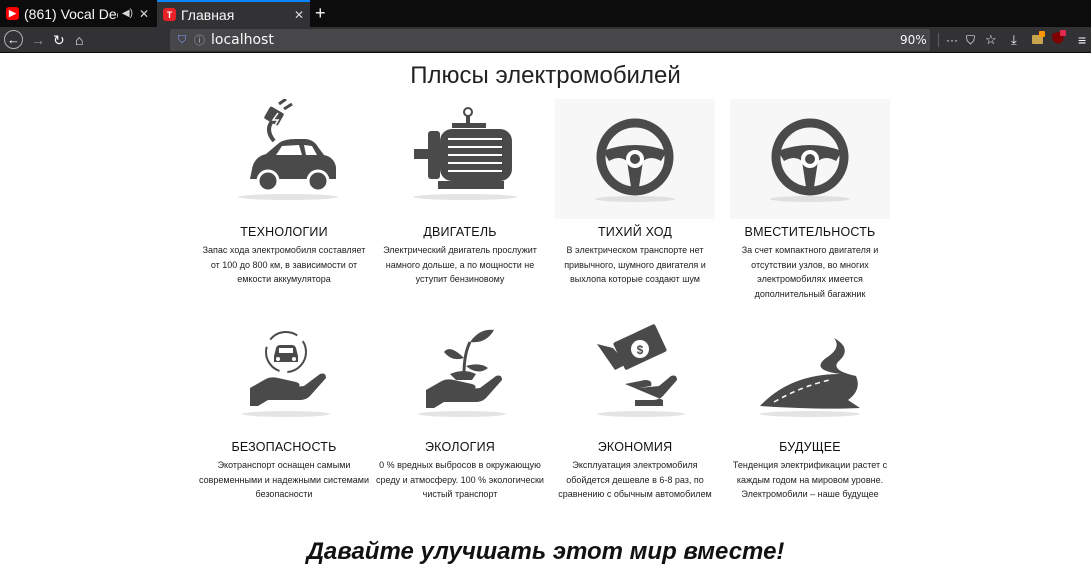 Image resolution: width=1091 pixels, height=566 pixels. What do you see at coordinates (284, 447) in the screenshot?
I see `feature-title: БЕЗОПАСНОСТЬ` at bounding box center [284, 447].